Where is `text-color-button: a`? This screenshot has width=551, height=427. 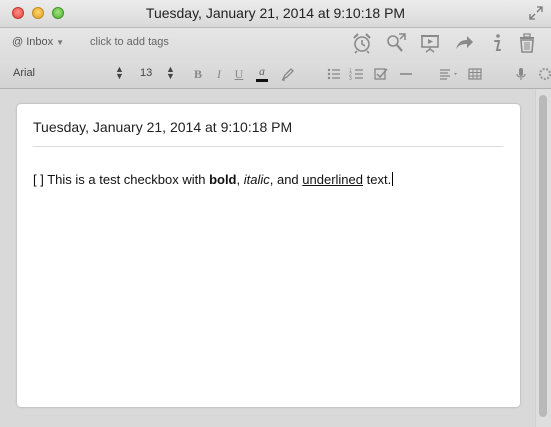 text-color-button: a is located at coordinates (262, 73).